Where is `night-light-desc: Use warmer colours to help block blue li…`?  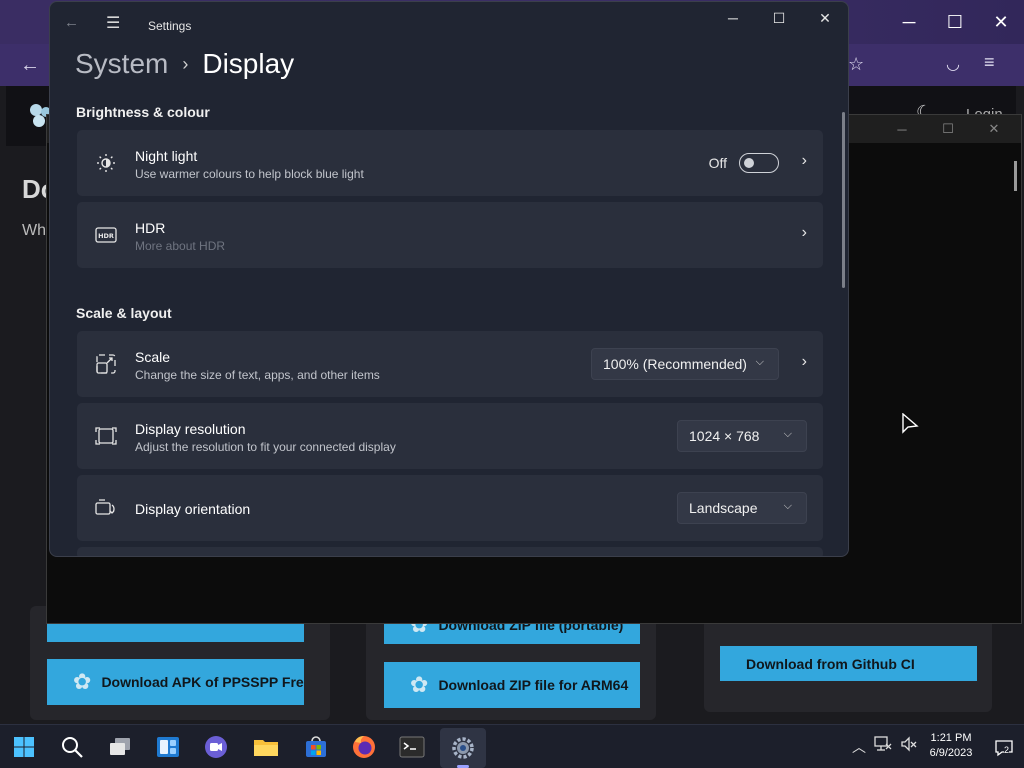 night-light-desc: Use warmer colours to help block blue li… is located at coordinates (249, 174).